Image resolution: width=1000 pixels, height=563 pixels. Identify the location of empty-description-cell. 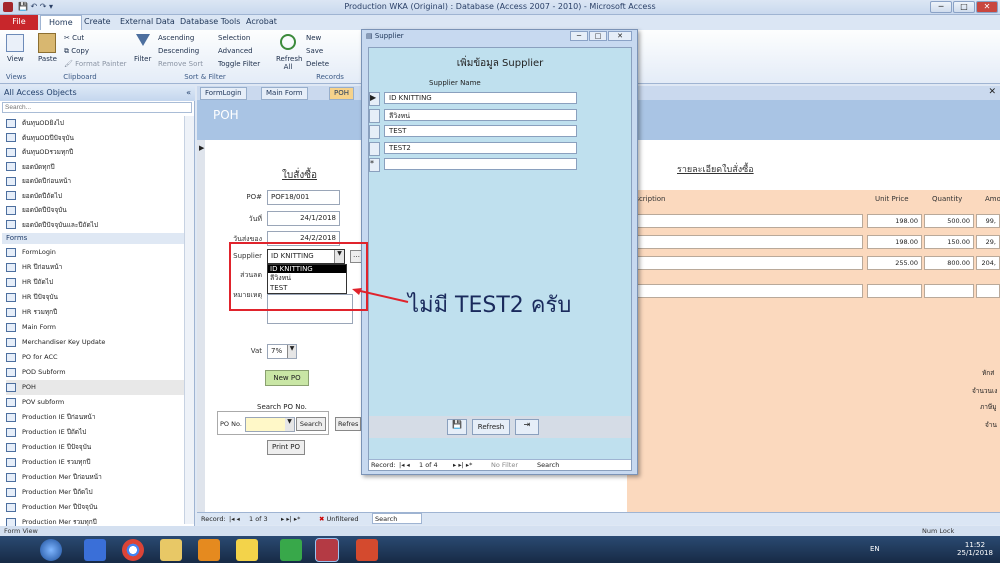
(750, 291).